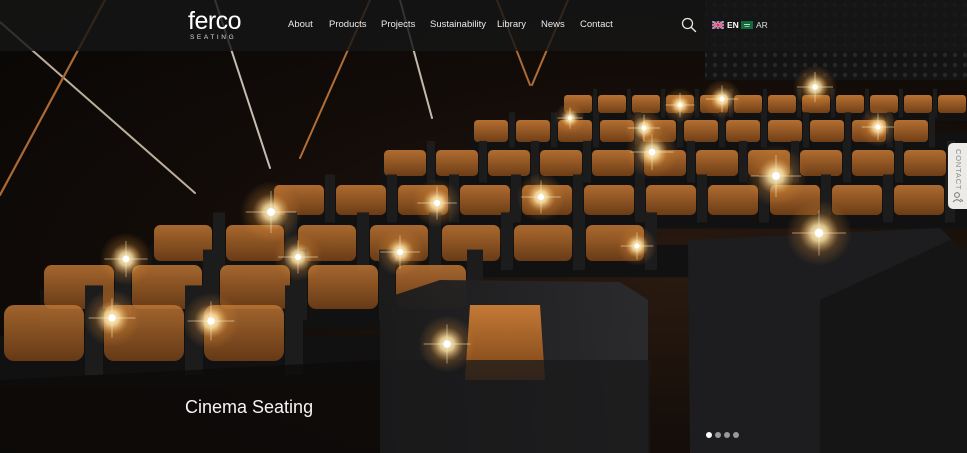 This screenshot has width=967, height=453. What do you see at coordinates (249, 407) in the screenshot?
I see `hero-caption: Cinema Seating` at bounding box center [249, 407].